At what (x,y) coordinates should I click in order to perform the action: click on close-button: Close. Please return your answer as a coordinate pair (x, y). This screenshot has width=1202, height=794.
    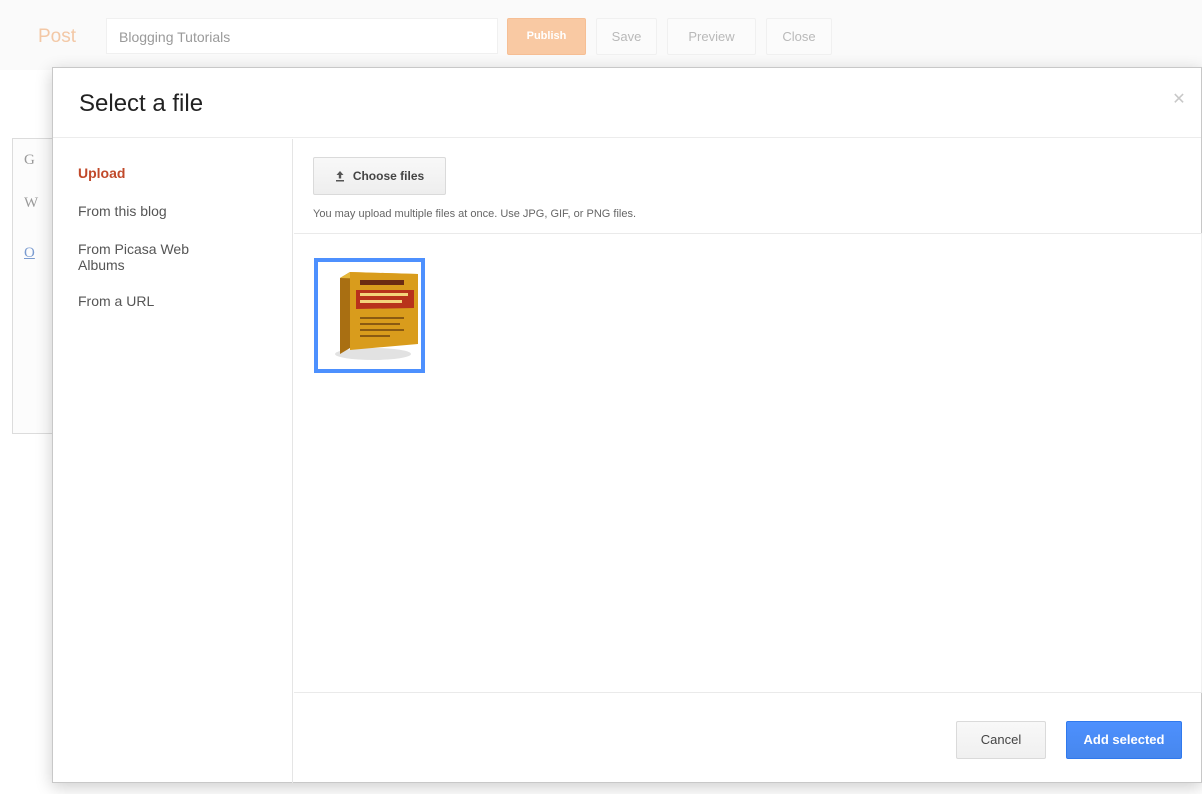
    Looking at the image, I should click on (799, 36).